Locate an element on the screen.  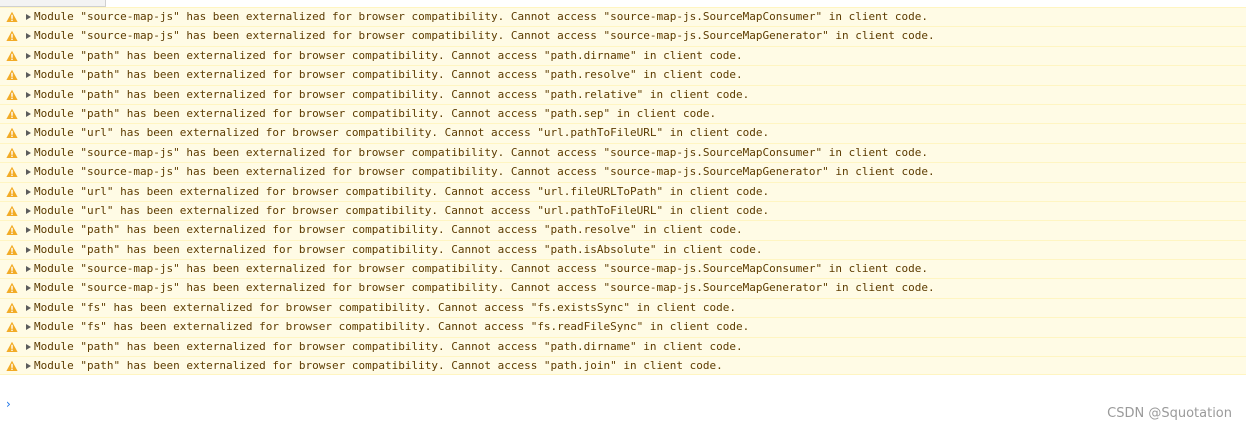
chevron-right-icon: › is located at coordinates (8, 404).